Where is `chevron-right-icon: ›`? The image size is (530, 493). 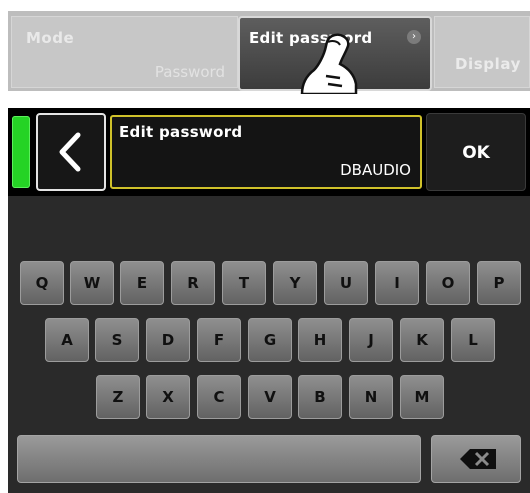 chevron-right-icon: › is located at coordinates (414, 37).